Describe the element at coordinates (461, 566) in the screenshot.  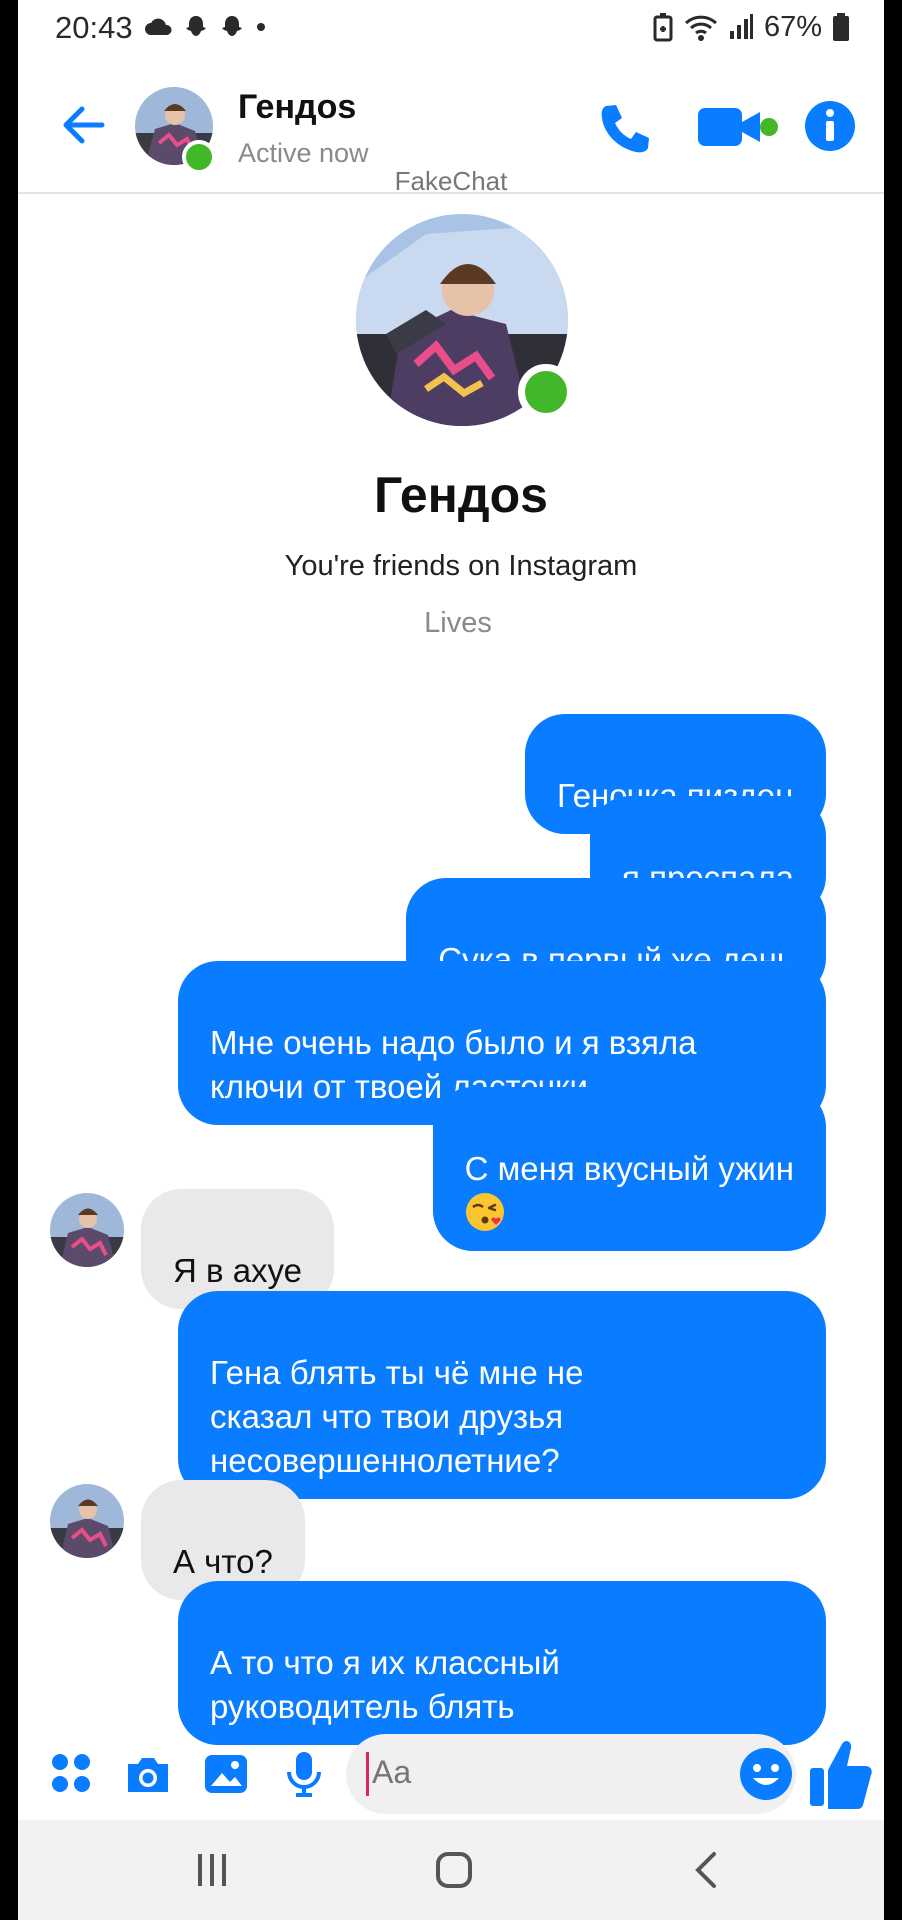
I see `profile-subtitle: You're friends on Instagram` at that location.